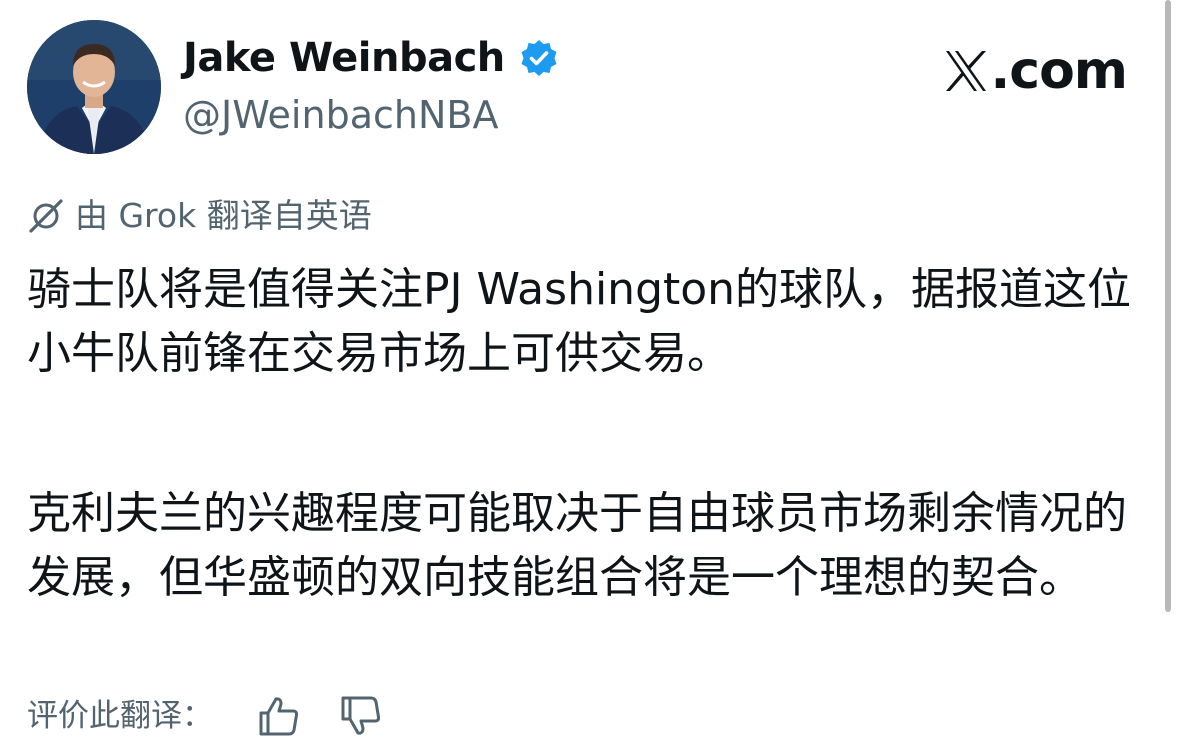 The width and height of the screenshot is (1179, 756). What do you see at coordinates (120, 716) in the screenshot?
I see `rate-translation-label: 评价此翻译：` at bounding box center [120, 716].